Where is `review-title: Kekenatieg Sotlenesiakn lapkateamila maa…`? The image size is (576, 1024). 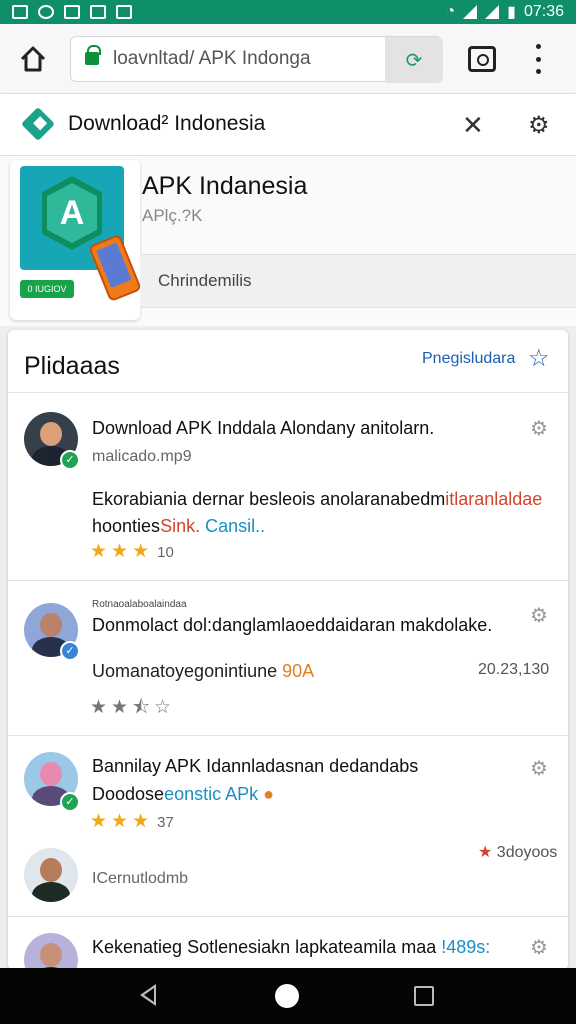 review-title: Kekenatieg Sotlenesiakn lapkateamila maa… is located at coordinates (291, 947).